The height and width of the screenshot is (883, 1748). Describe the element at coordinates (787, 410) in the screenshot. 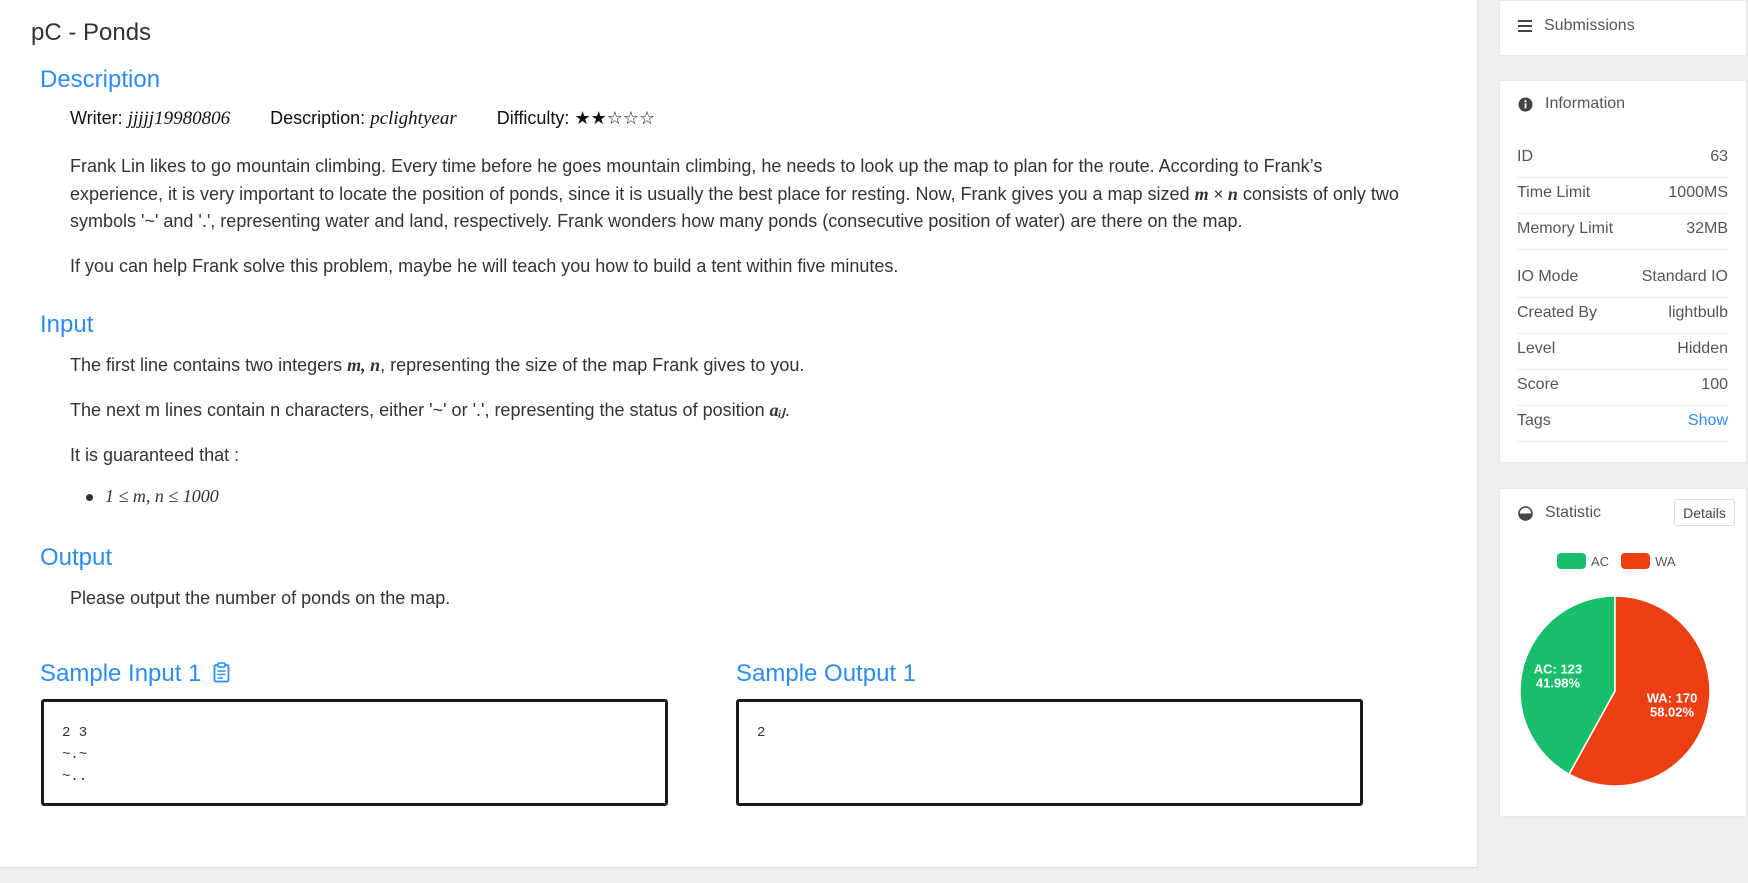

I see `input-text-d: .` at that location.